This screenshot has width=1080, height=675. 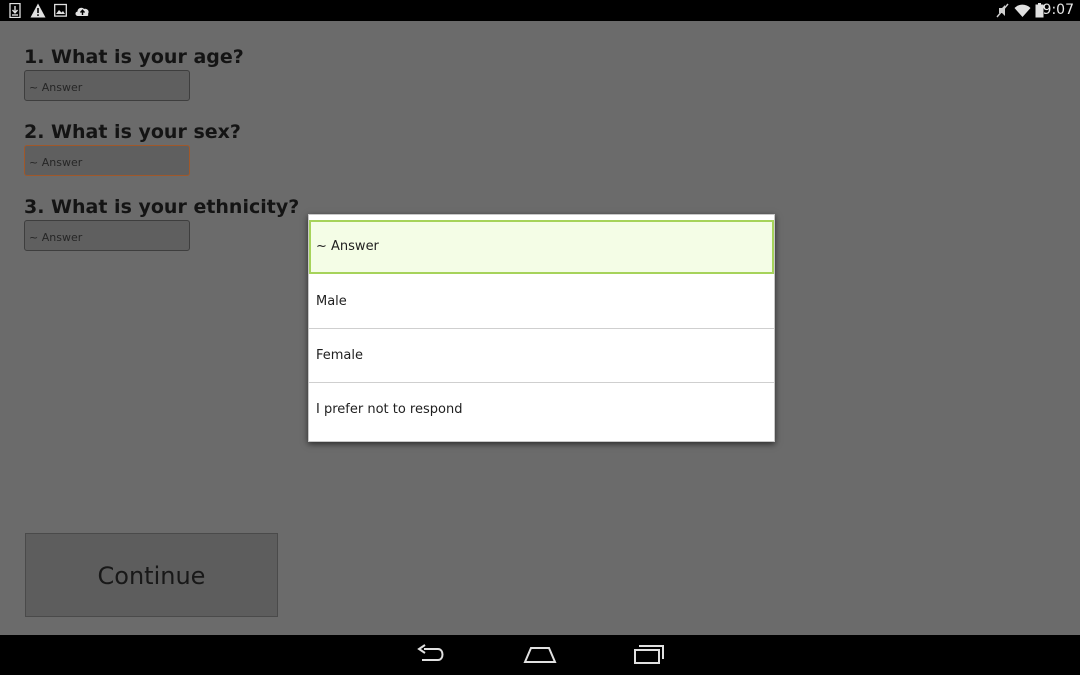 I want to click on navigation-bar, so click(x=540, y=655).